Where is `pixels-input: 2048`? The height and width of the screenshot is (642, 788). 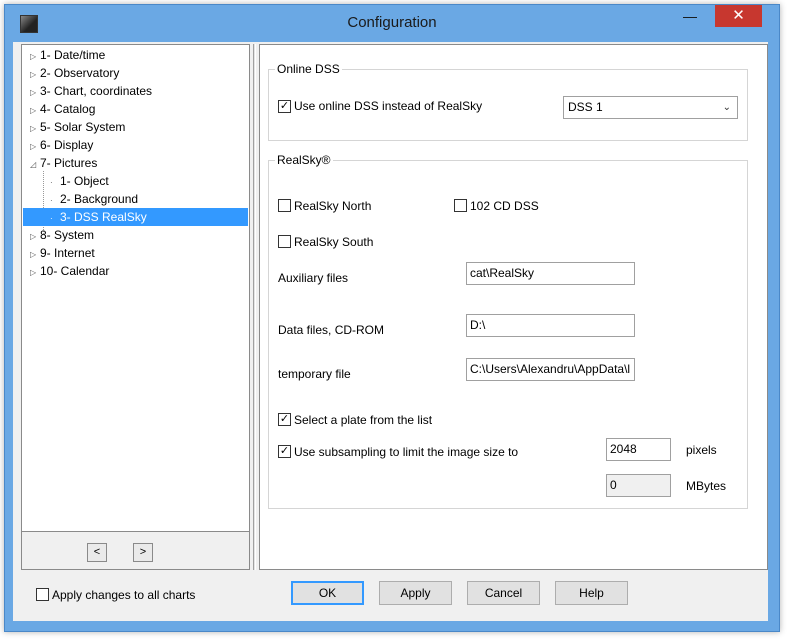
pixels-input: 2048 is located at coordinates (638, 449).